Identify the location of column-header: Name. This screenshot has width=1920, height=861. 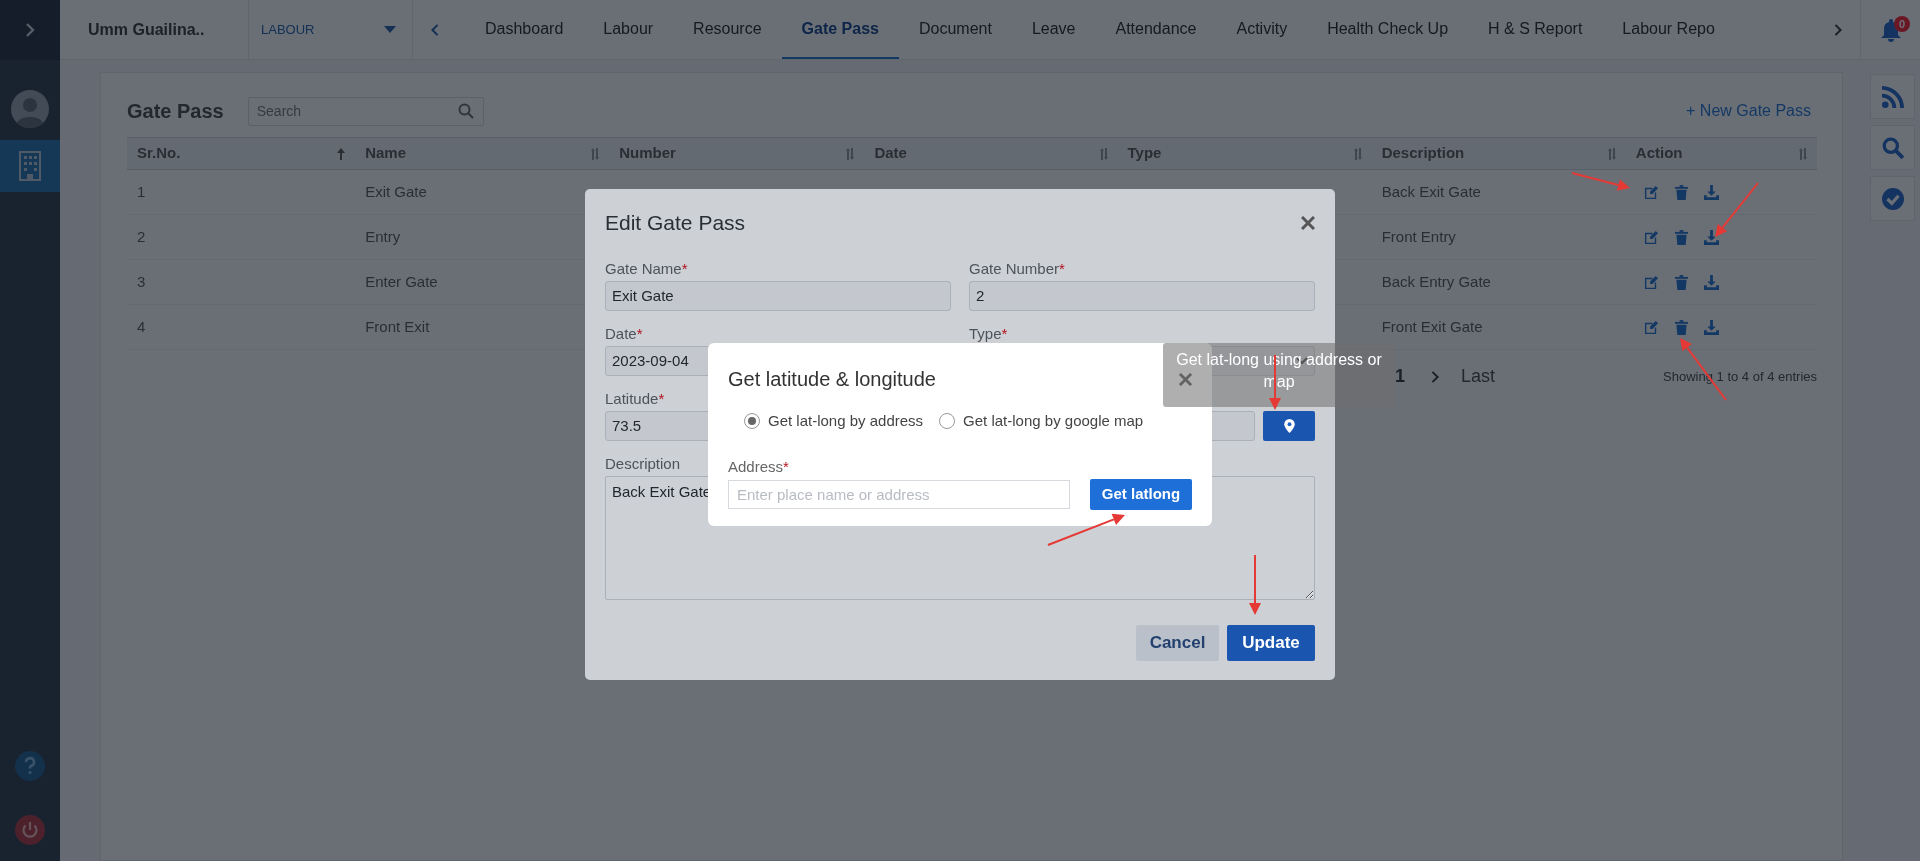
(385, 153).